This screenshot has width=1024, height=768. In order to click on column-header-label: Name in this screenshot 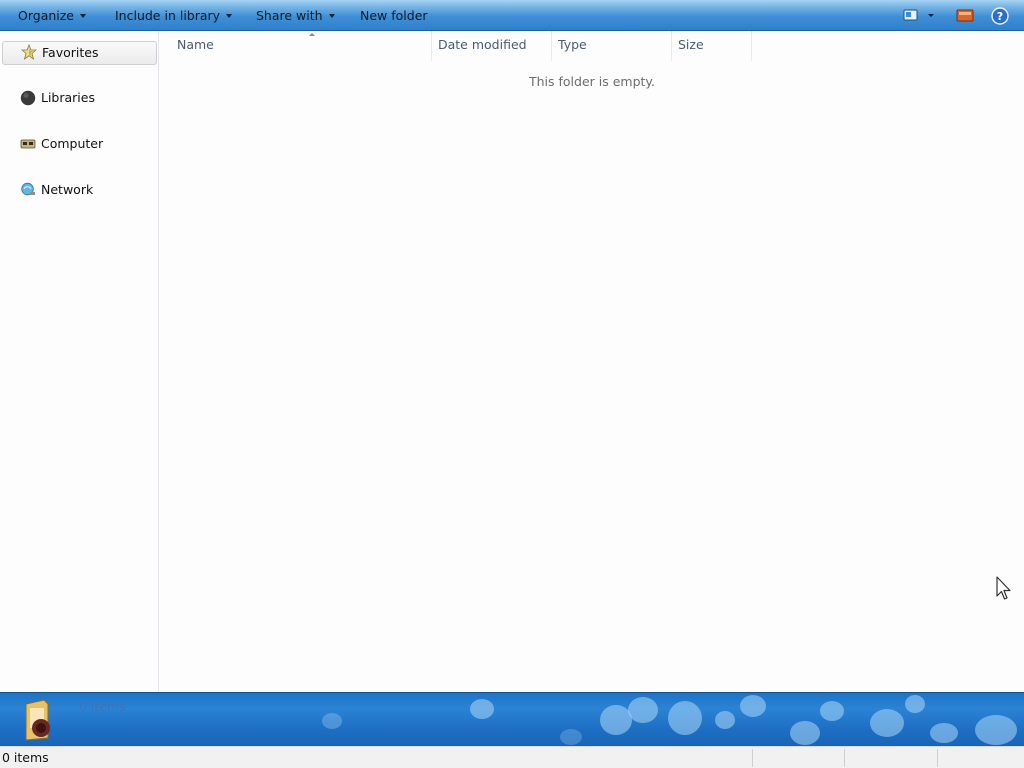, I will do `click(195, 44)`.